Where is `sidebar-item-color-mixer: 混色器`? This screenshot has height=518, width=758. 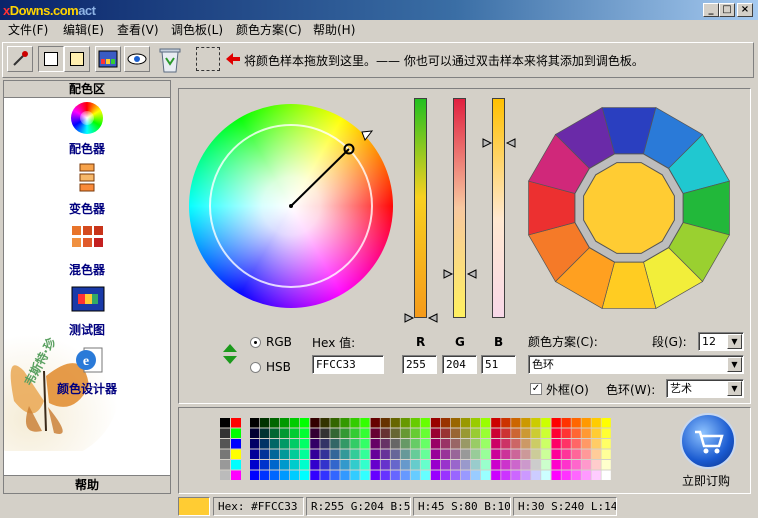 sidebar-item-color-mixer: 混色器 is located at coordinates (87, 251).